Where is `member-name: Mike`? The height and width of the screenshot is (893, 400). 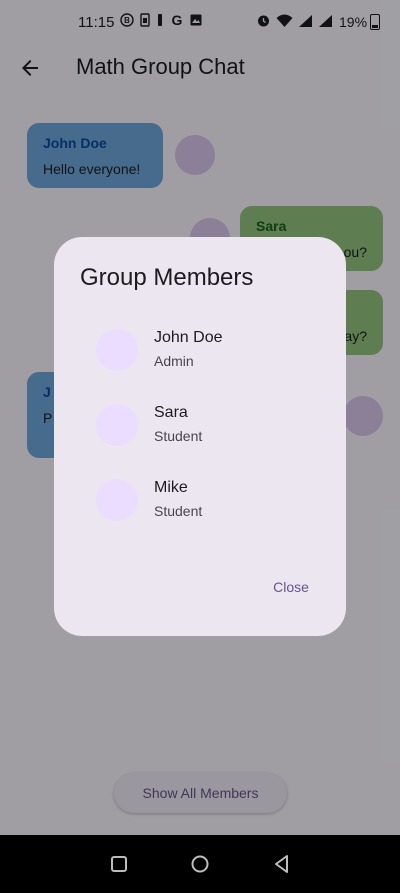 member-name: Mike is located at coordinates (171, 487).